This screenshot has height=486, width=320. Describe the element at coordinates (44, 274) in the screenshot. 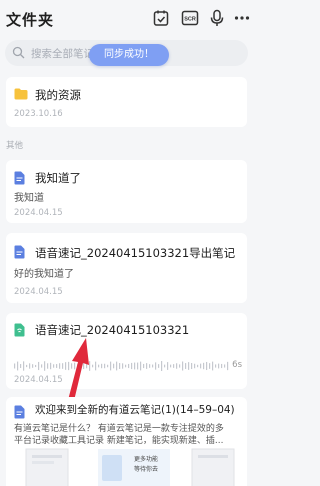

I see `note-preview: 好的我知道了` at that location.